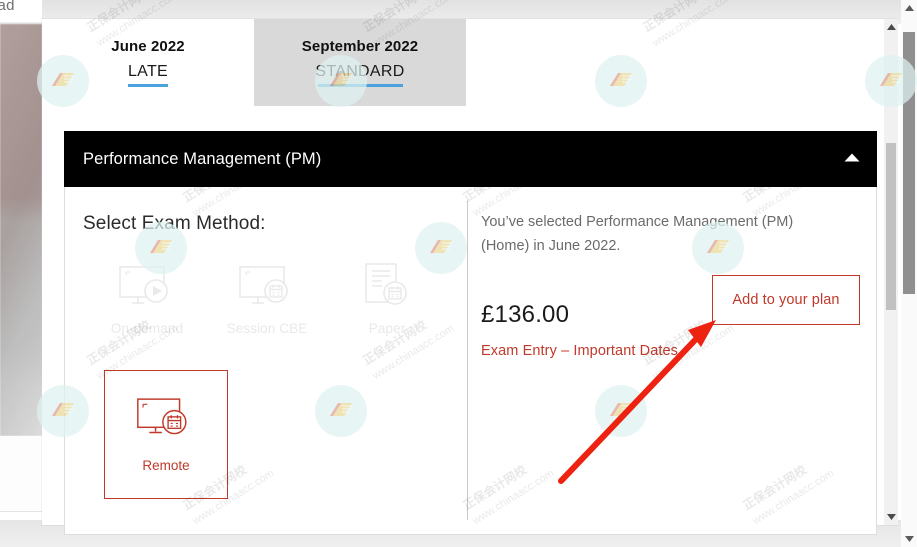 This screenshot has height=547, width=917. What do you see at coordinates (147, 328) in the screenshot?
I see `exam-method-on-demand-label: On-demand` at bounding box center [147, 328].